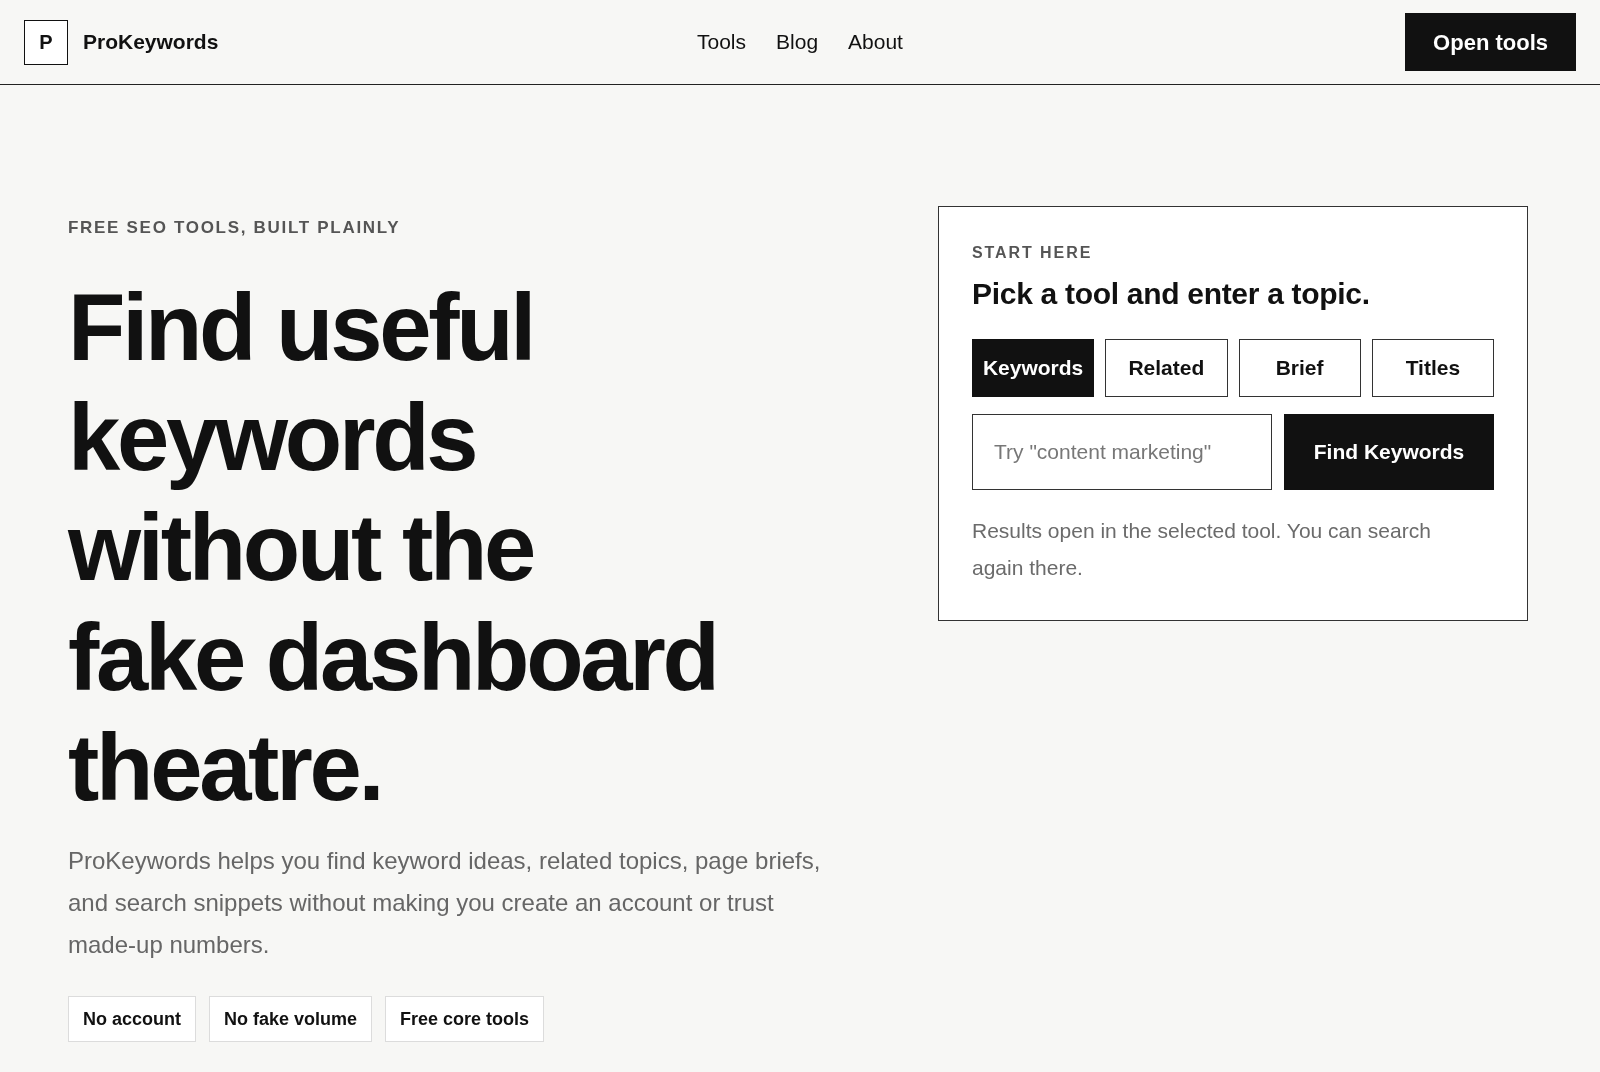  I want to click on eyebrow-text: FREE SEO TOOLS, BUILT PLAINLY, so click(234, 228).